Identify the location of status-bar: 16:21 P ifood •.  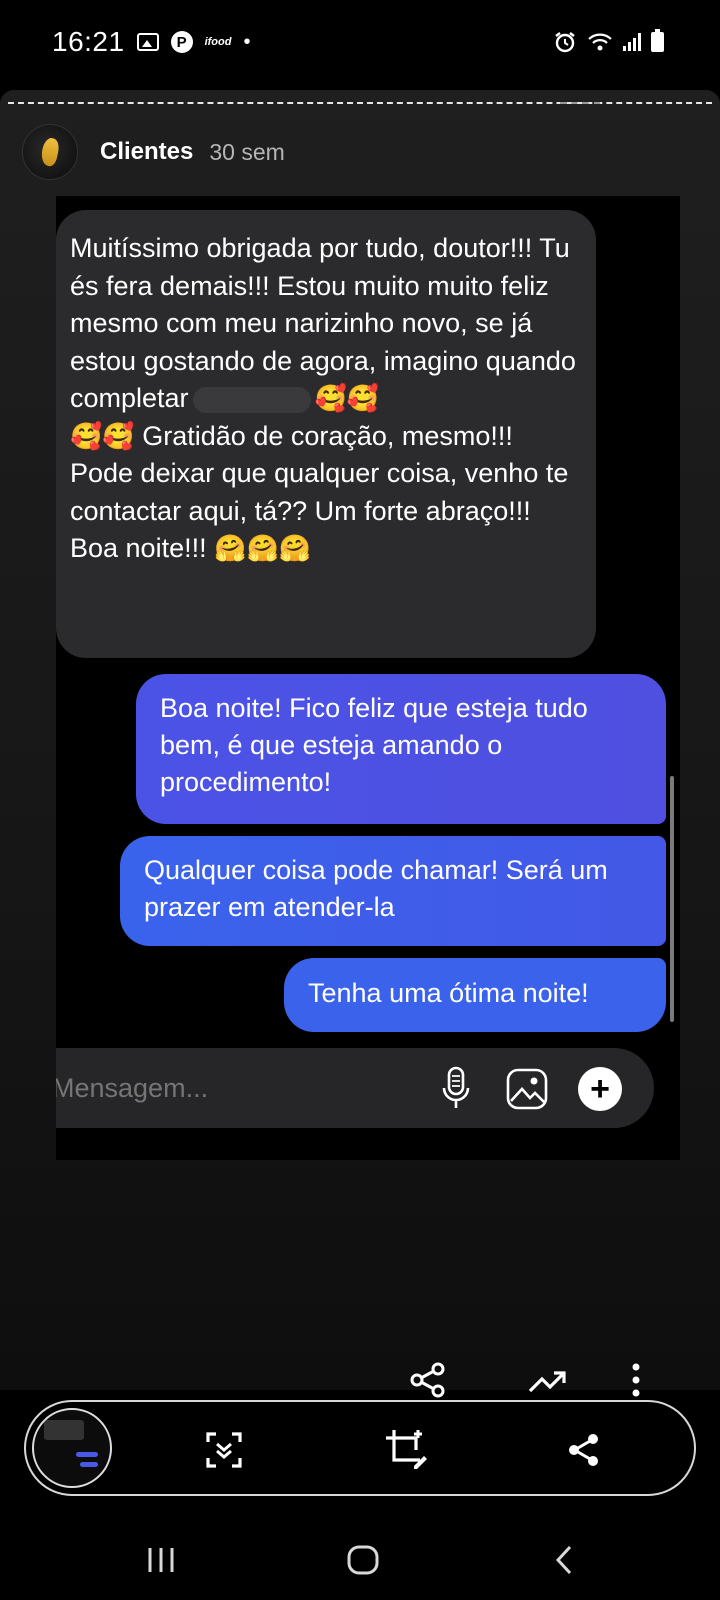
(360, 42).